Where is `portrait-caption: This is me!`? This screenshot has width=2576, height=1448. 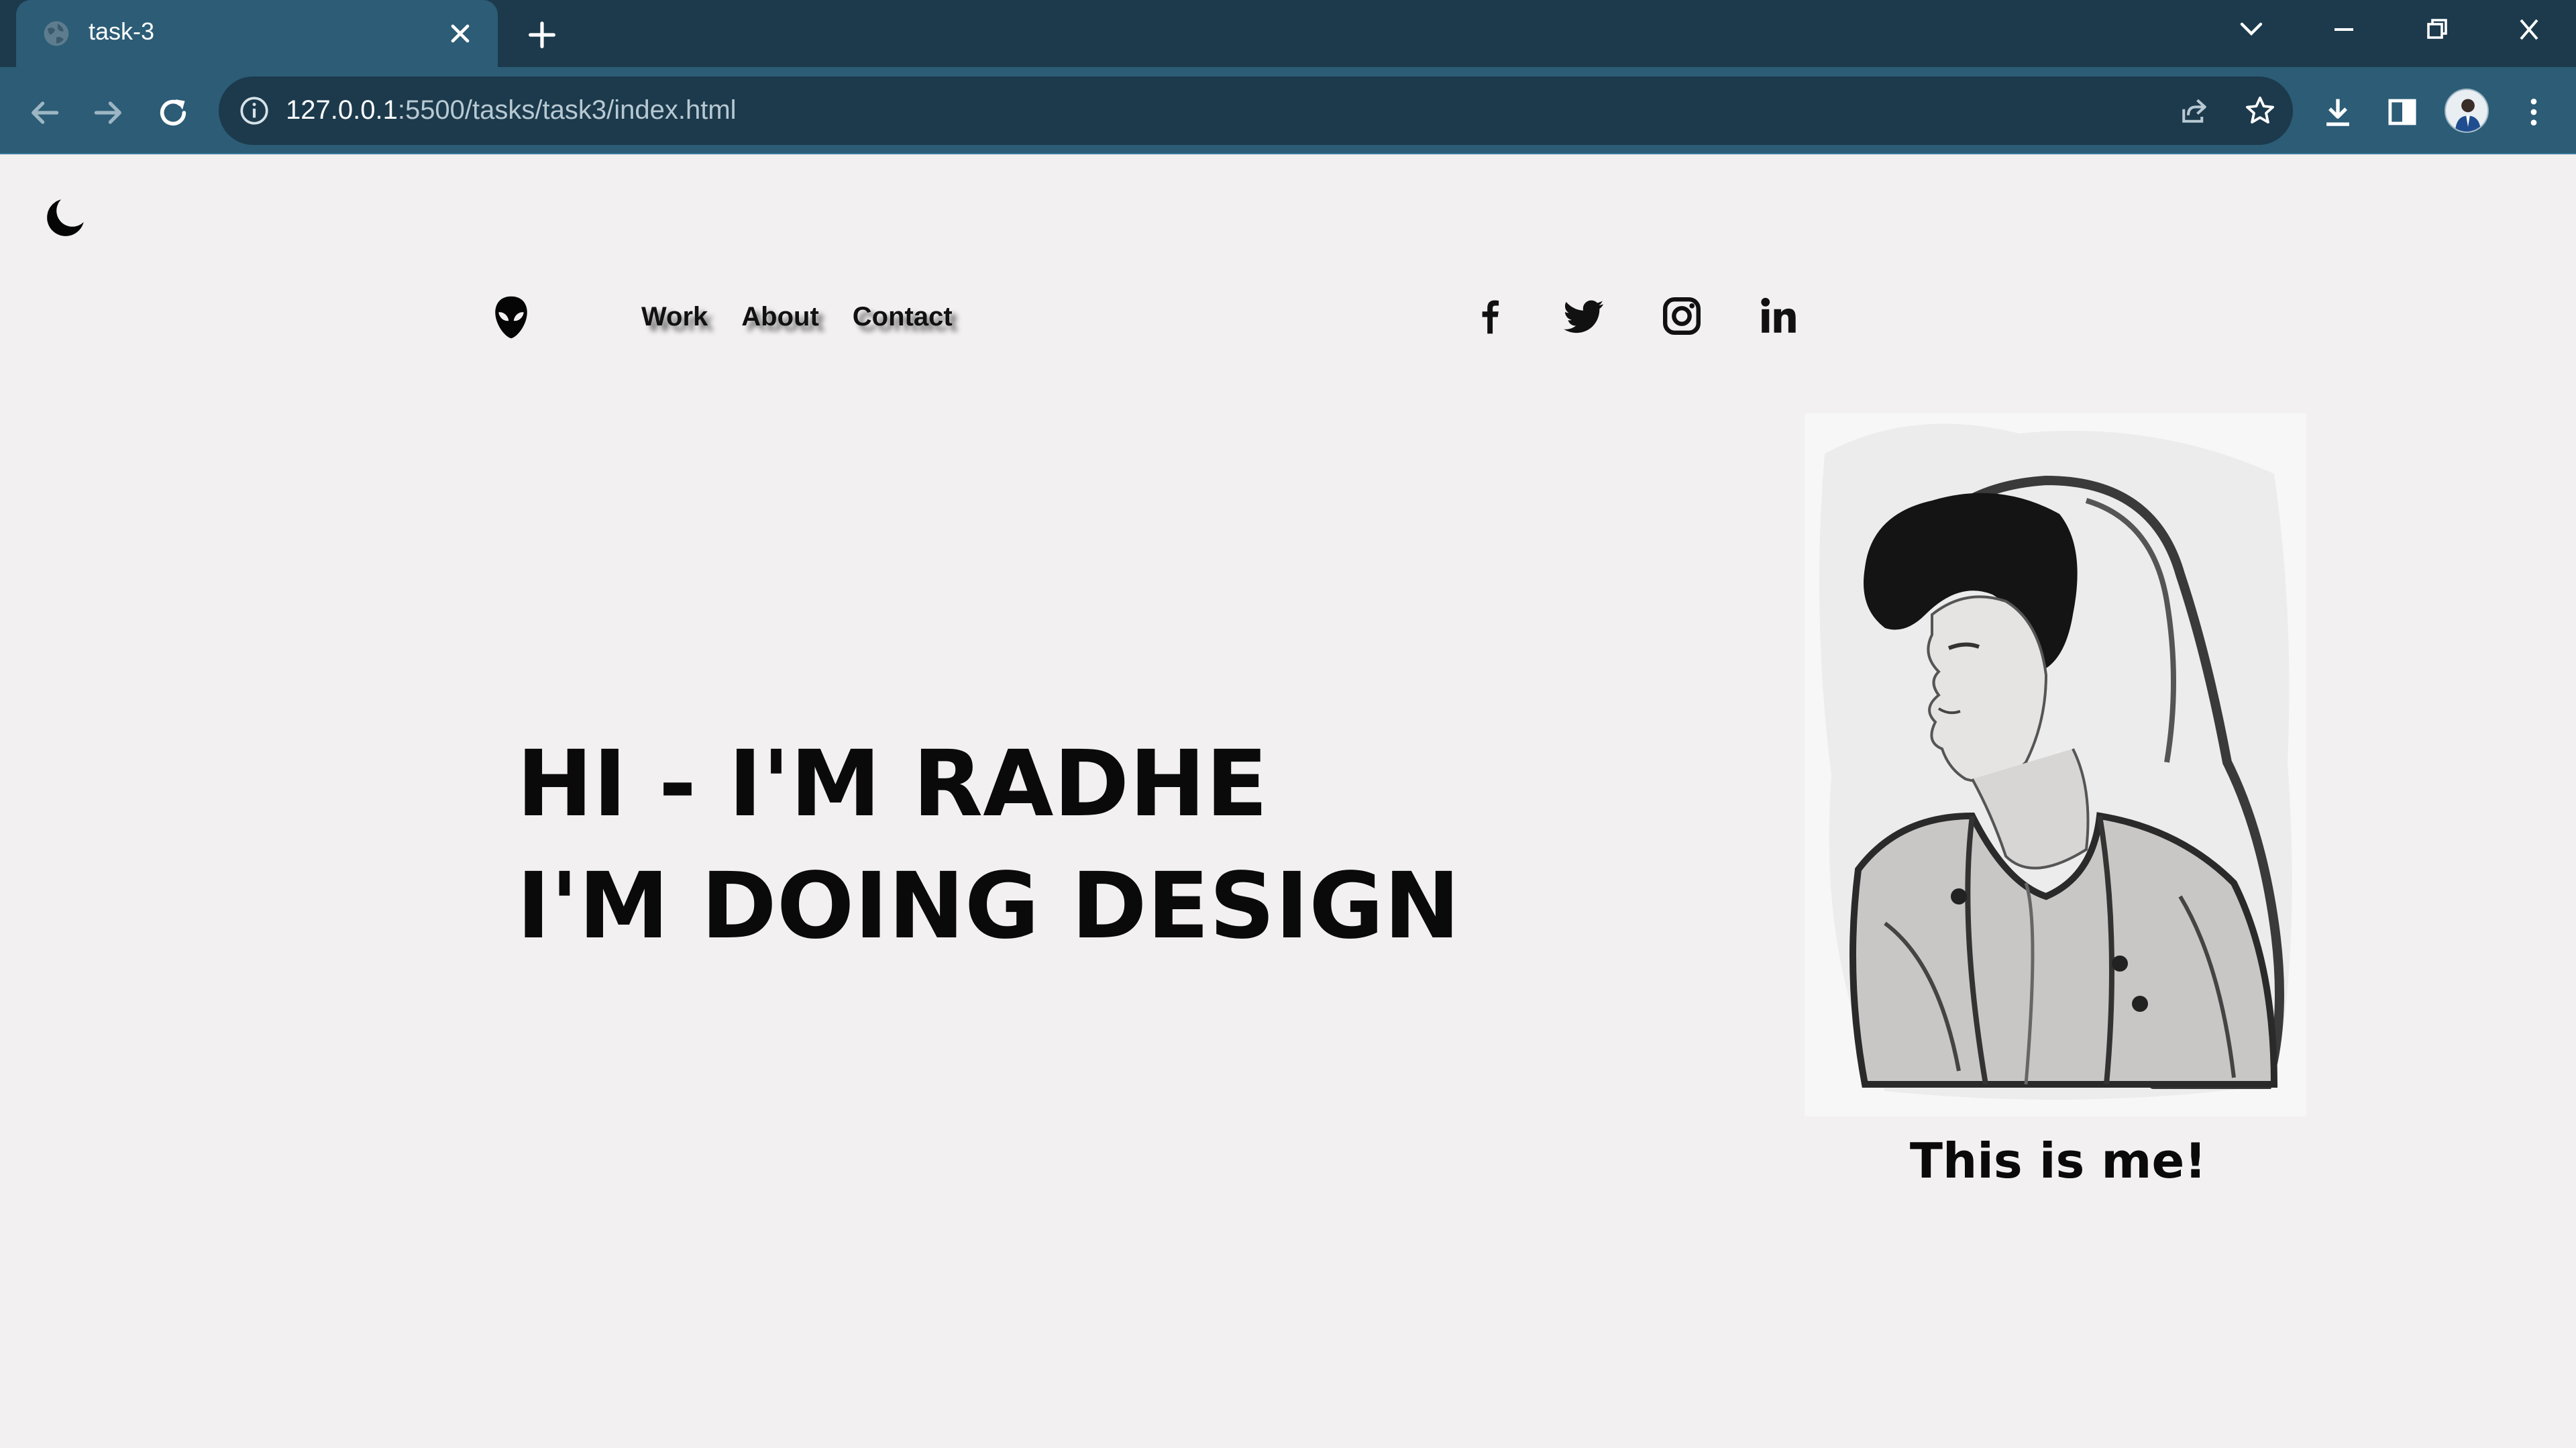 portrait-caption: This is me! is located at coordinates (2058, 1161).